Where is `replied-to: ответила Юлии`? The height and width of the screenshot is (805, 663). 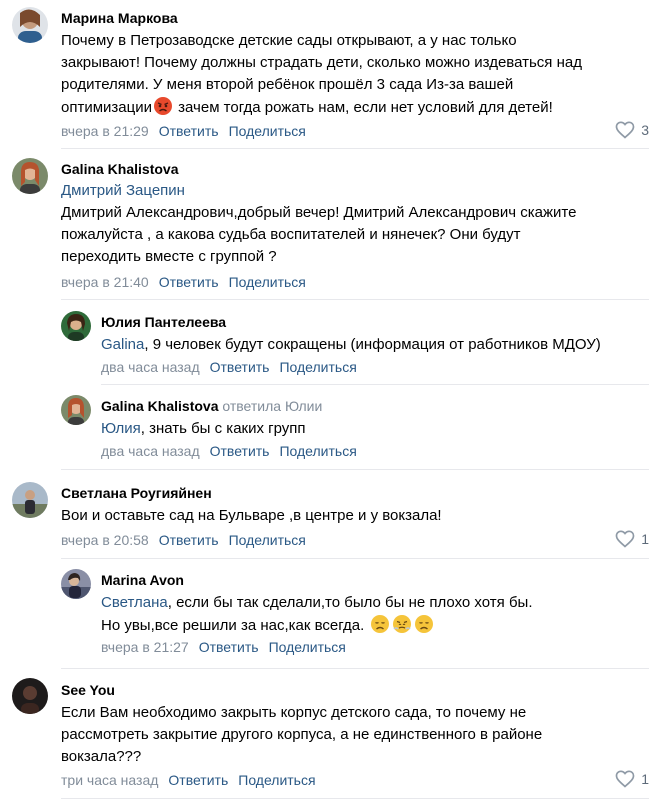
replied-to: ответила Юлии is located at coordinates (272, 406).